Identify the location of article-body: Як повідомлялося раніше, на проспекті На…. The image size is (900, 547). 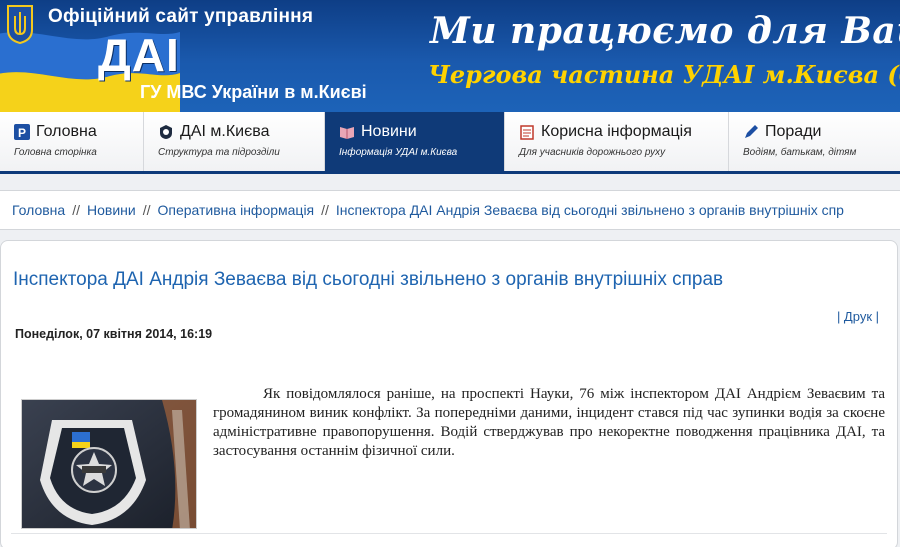
(549, 422).